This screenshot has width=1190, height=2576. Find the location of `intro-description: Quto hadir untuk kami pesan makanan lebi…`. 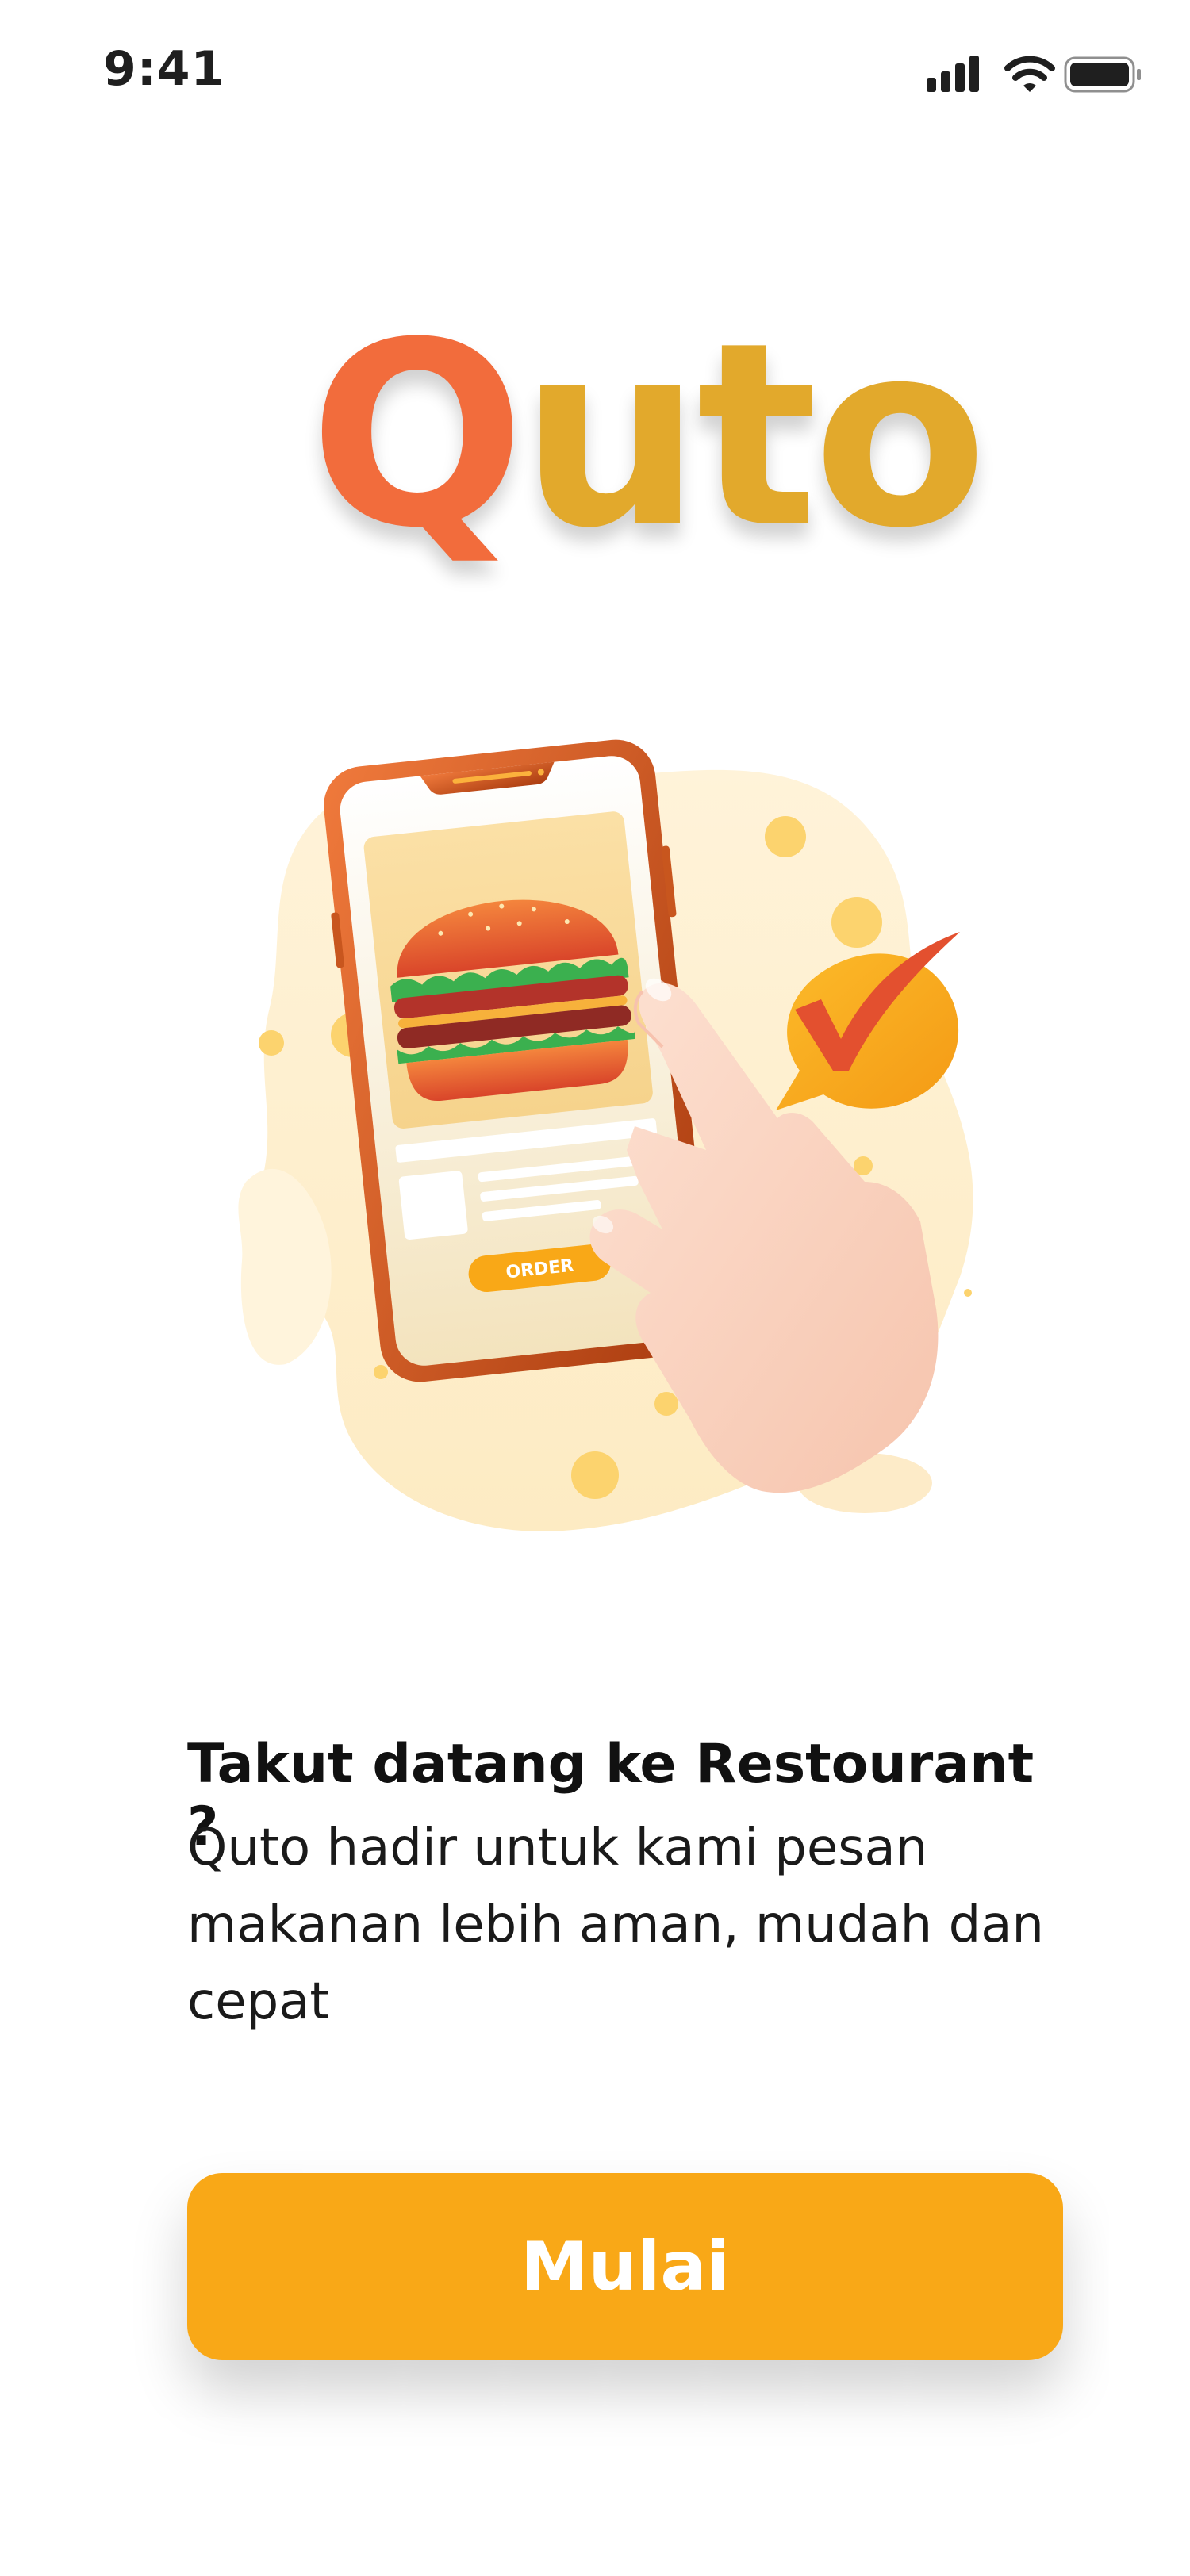

intro-description: Quto hadir untuk kami pesan makanan lebi… is located at coordinates (615, 1925).